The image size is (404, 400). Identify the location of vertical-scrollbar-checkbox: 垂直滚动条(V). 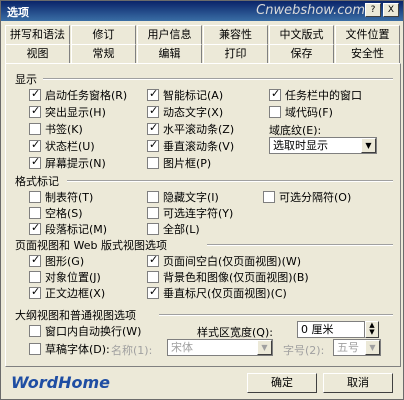
(190, 146).